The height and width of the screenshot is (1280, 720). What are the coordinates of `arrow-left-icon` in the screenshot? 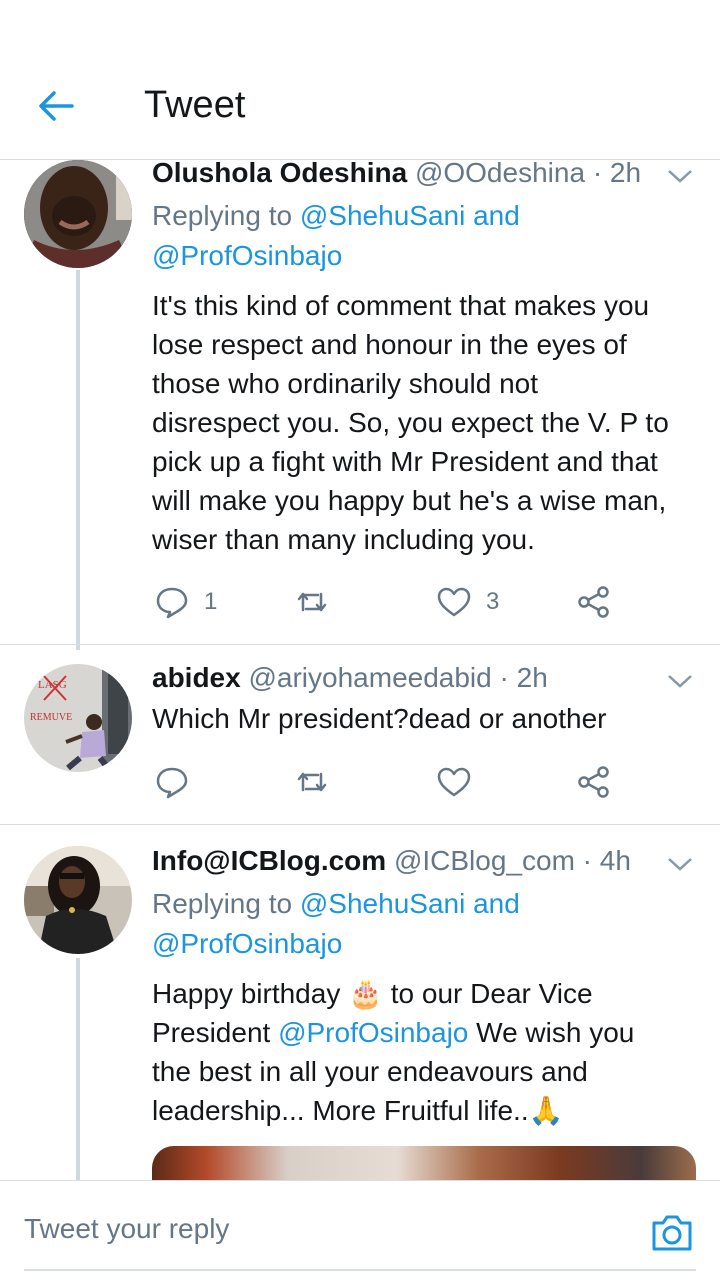 It's located at (56, 106).